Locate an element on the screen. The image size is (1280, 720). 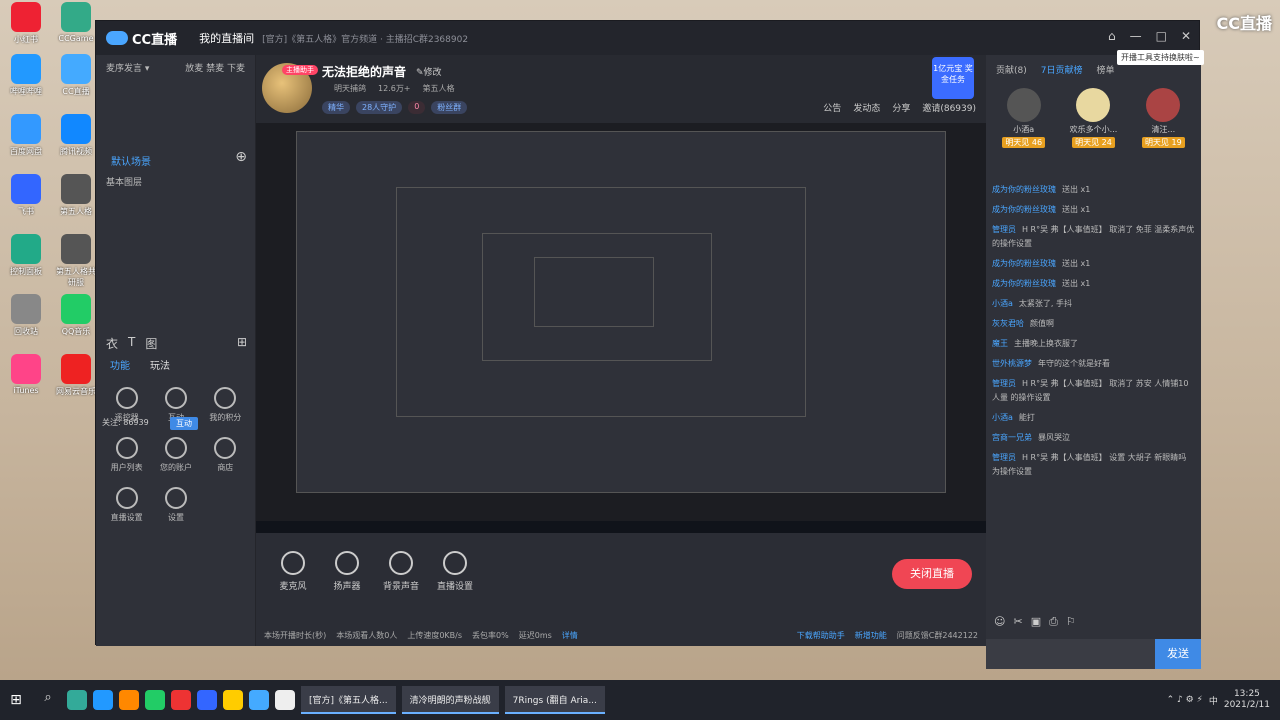
function-item: 用户列表 is located at coordinates (126, 455).